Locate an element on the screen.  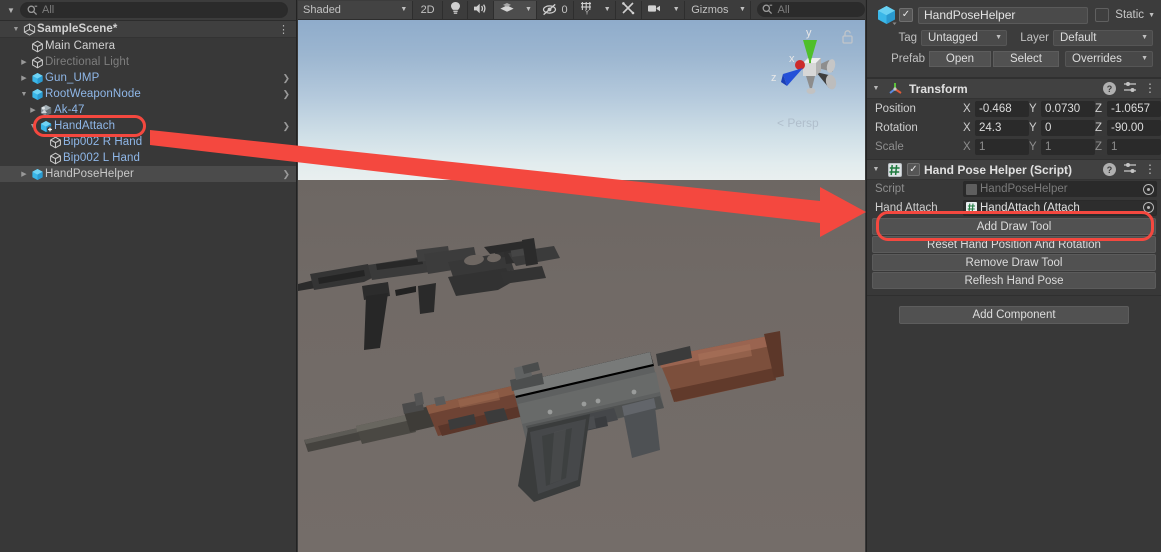
scene-hidden-objects-toggle: 0 is located at coordinates (555, 9).